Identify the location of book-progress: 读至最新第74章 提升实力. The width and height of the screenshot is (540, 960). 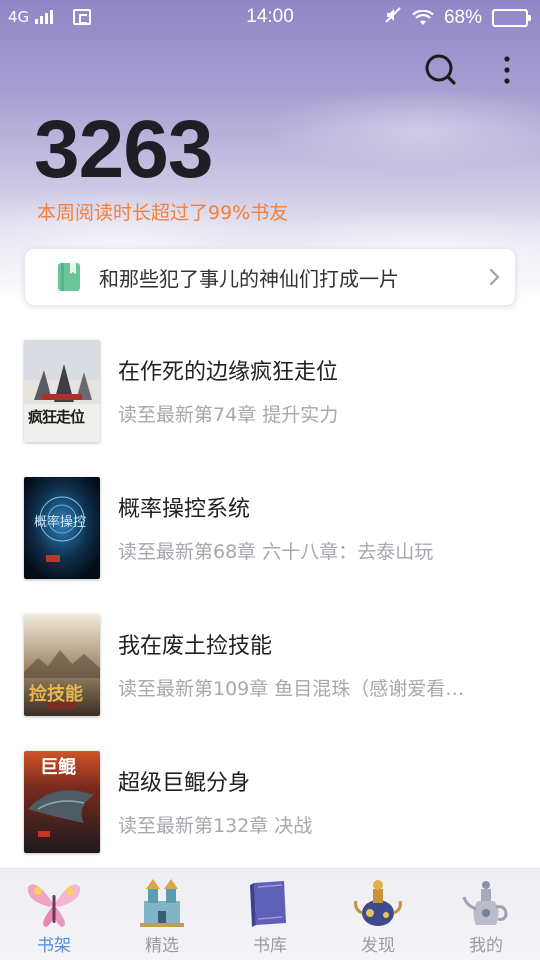
(228, 415).